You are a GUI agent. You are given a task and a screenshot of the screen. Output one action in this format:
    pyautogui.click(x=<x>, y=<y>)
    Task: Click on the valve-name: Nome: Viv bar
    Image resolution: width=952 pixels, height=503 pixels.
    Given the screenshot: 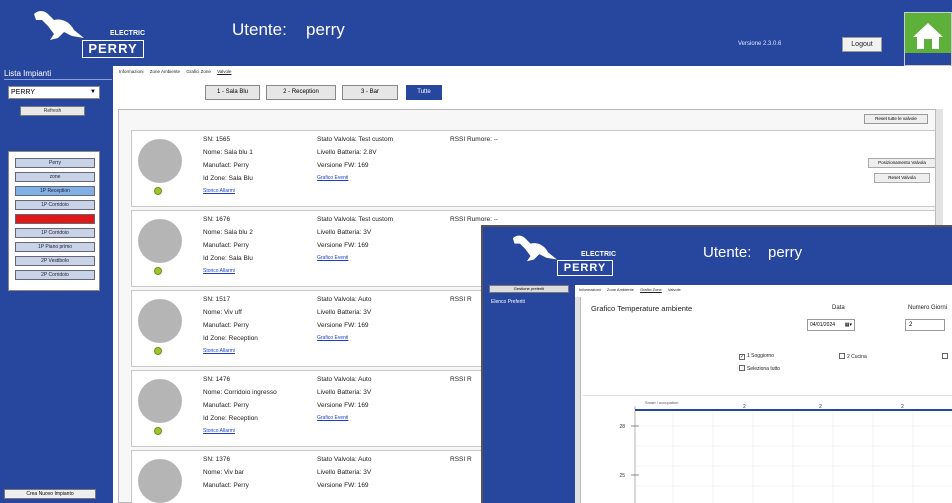 What is the action you would take?
    pyautogui.click(x=224, y=472)
    